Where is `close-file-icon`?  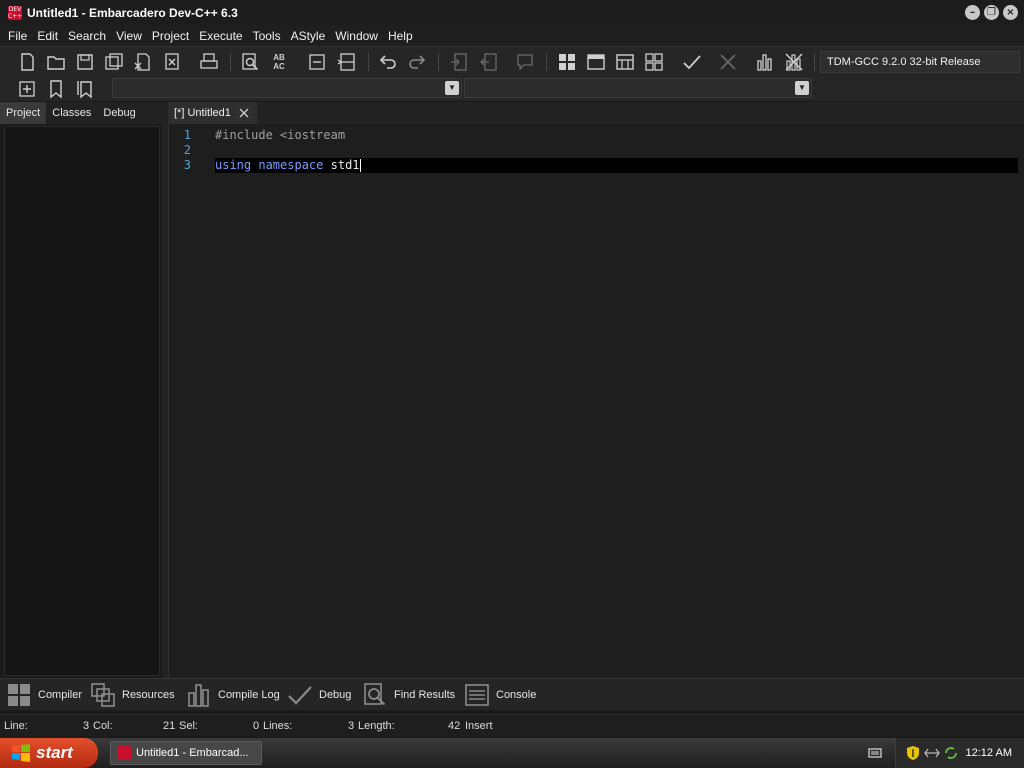 close-file-icon is located at coordinates (143, 62).